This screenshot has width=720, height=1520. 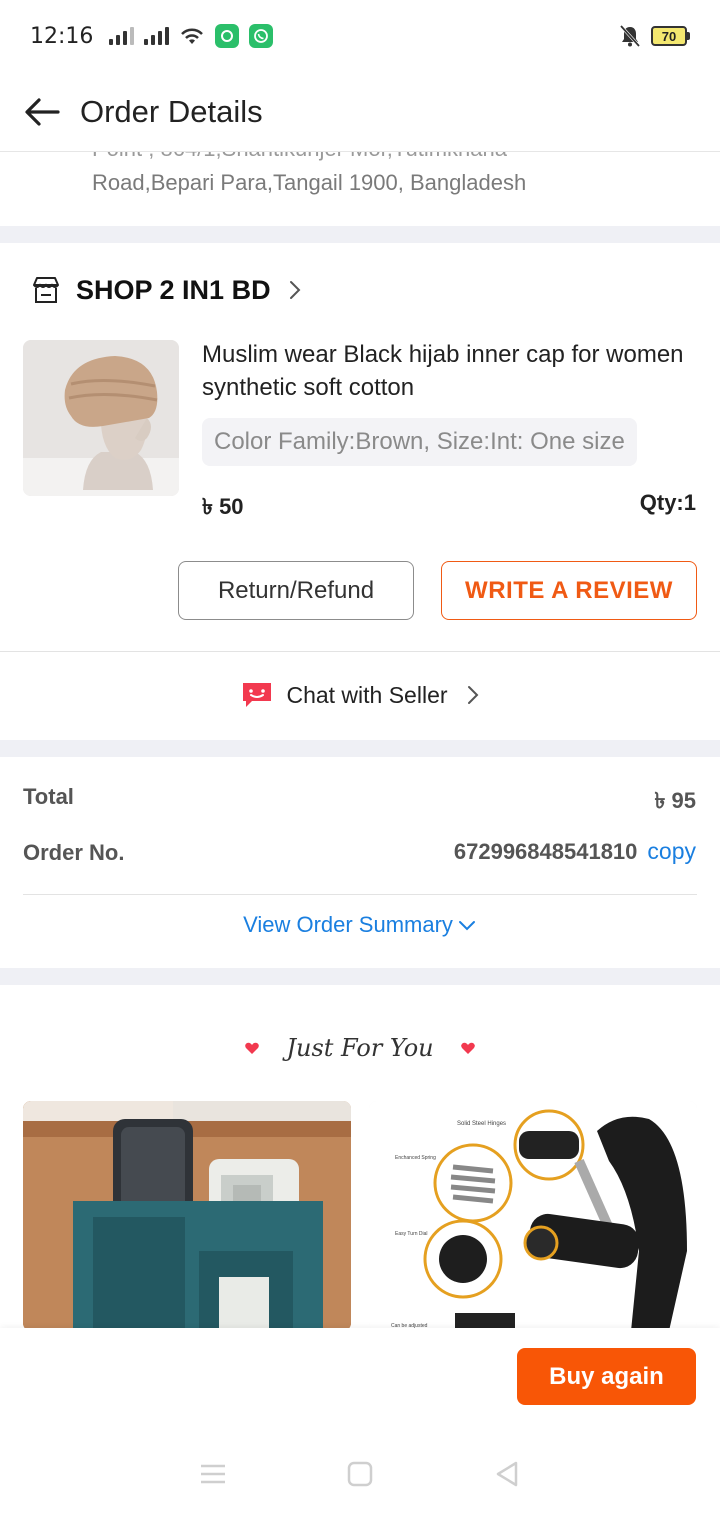 What do you see at coordinates (257, 695) in the screenshot?
I see `chat-icon` at bounding box center [257, 695].